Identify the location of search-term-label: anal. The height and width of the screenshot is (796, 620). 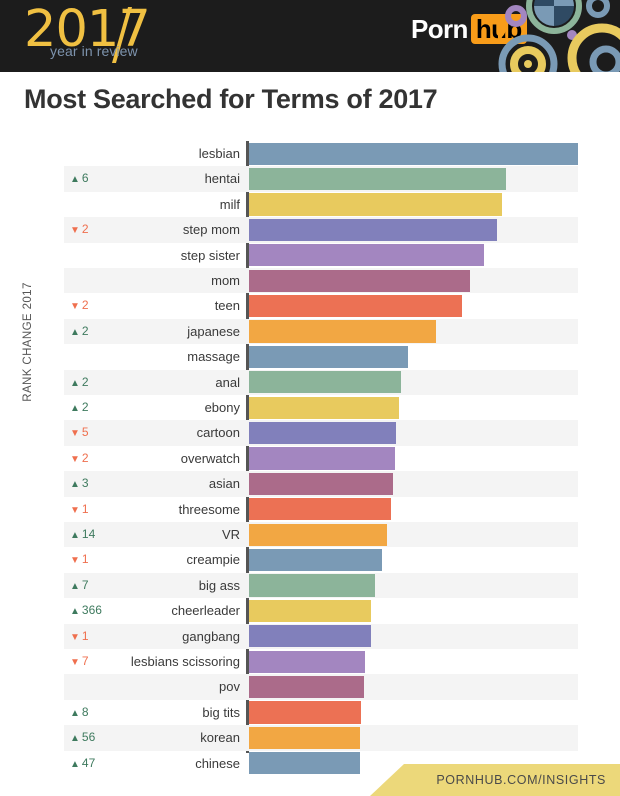
(227, 382).